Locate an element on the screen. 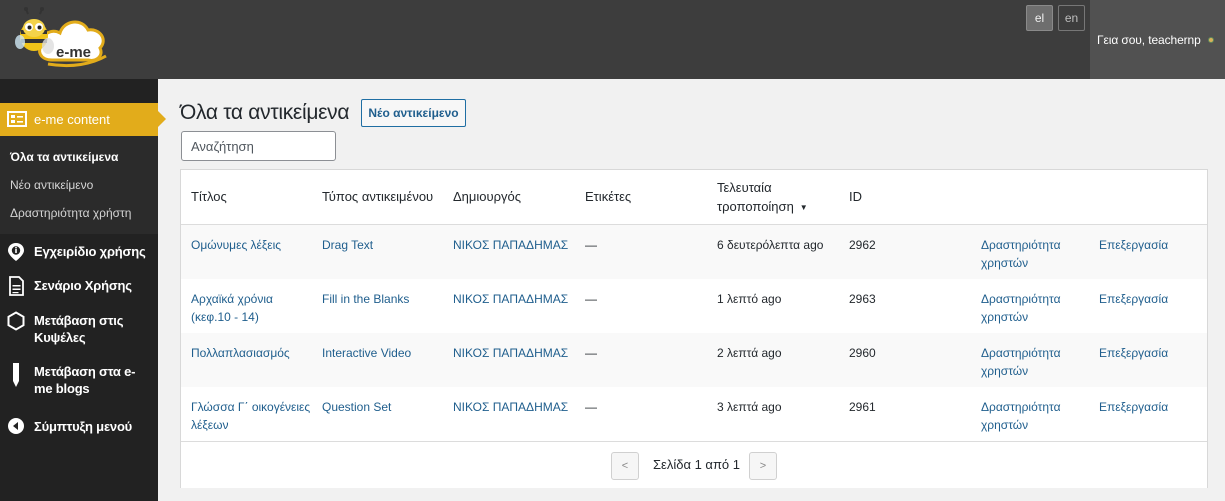 The image size is (1225, 501). user-menu: Γεια σου, teachernp is located at coordinates (1157, 39).